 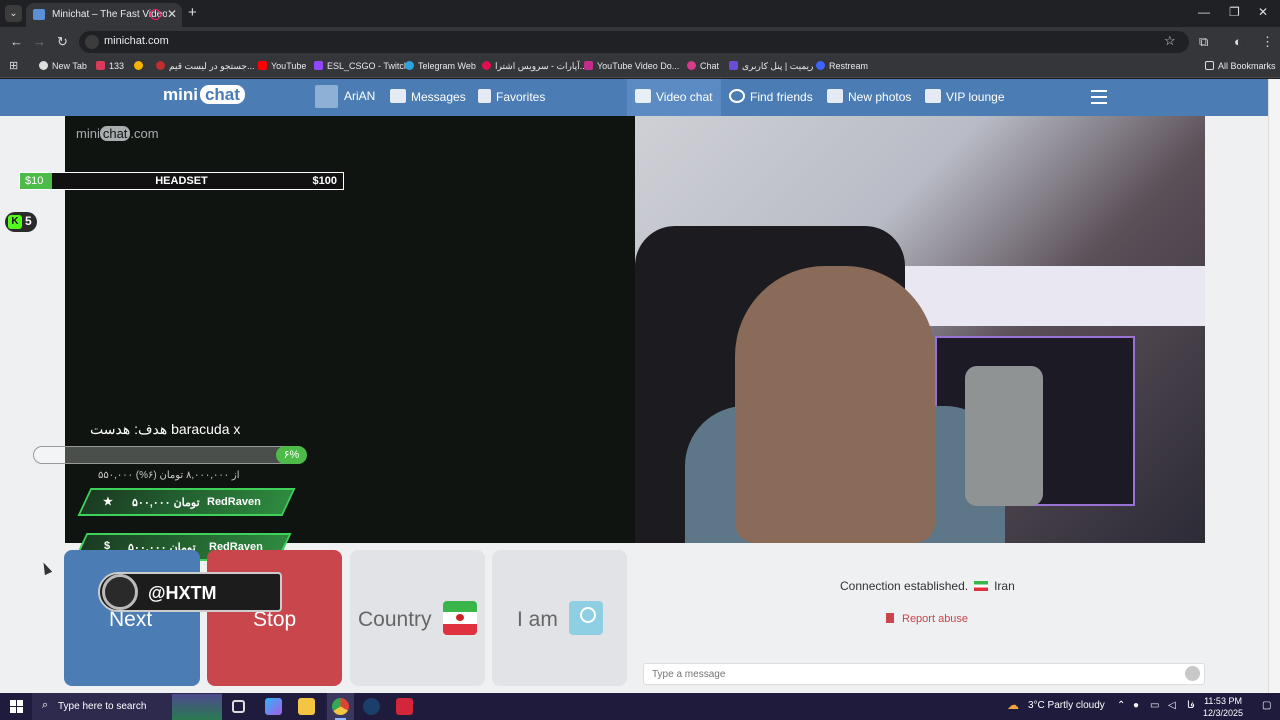 I want to click on globe-icon, so click(x=43, y=65).